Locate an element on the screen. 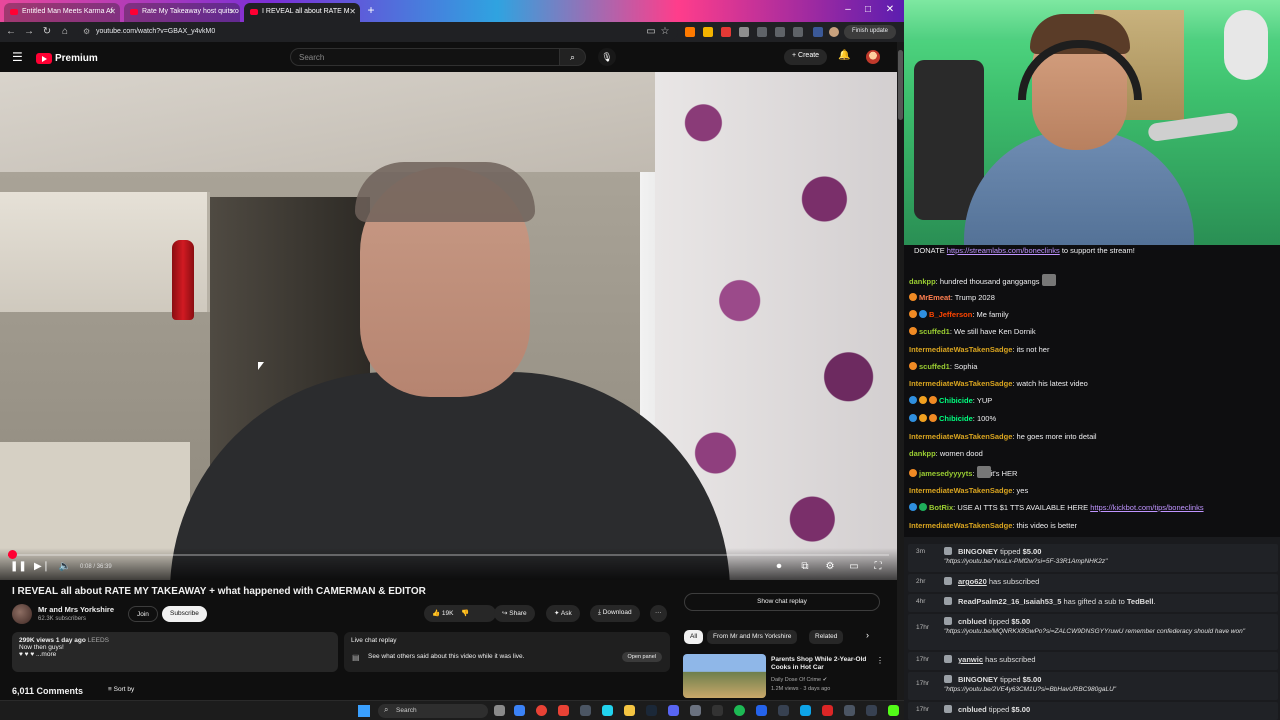 This screenshot has width=1280, height=720. next-video-icon: ▶❘ is located at coordinates (42, 567).